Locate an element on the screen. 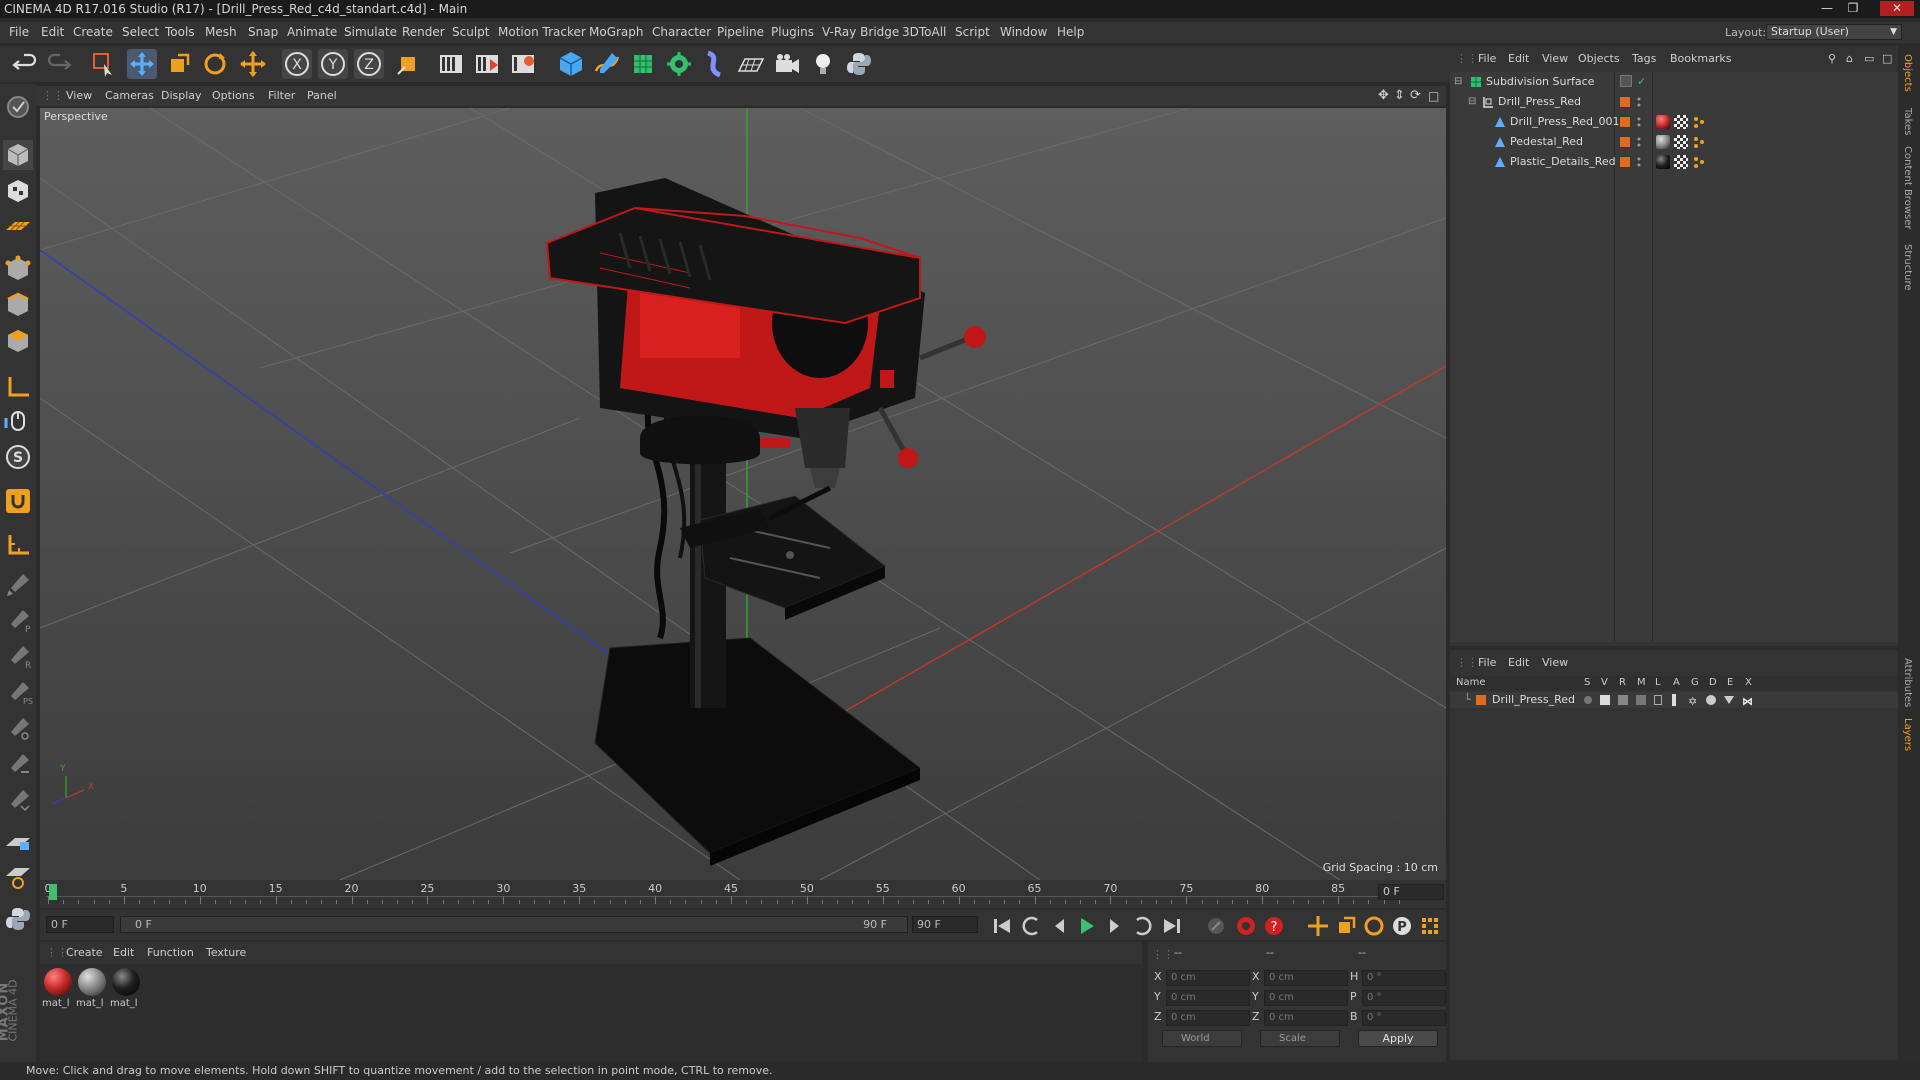  menu-simulate: Simulate is located at coordinates (370, 32).